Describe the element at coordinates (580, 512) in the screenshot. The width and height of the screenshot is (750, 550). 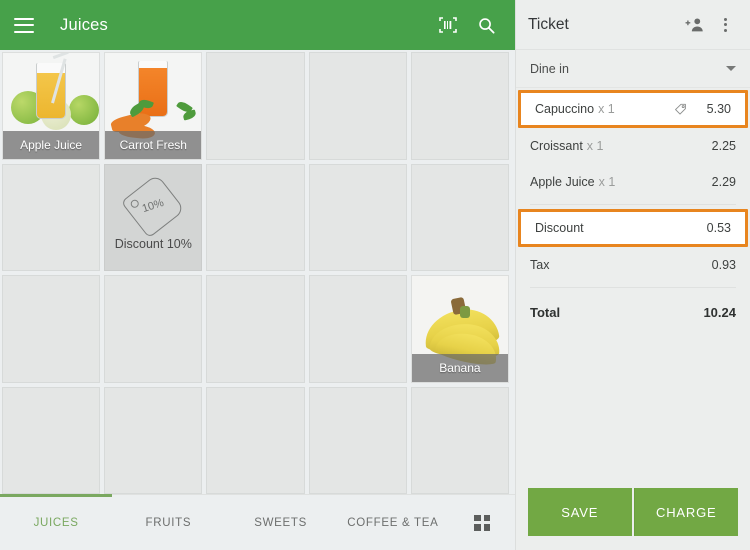
I see `save-button: SAVE` at that location.